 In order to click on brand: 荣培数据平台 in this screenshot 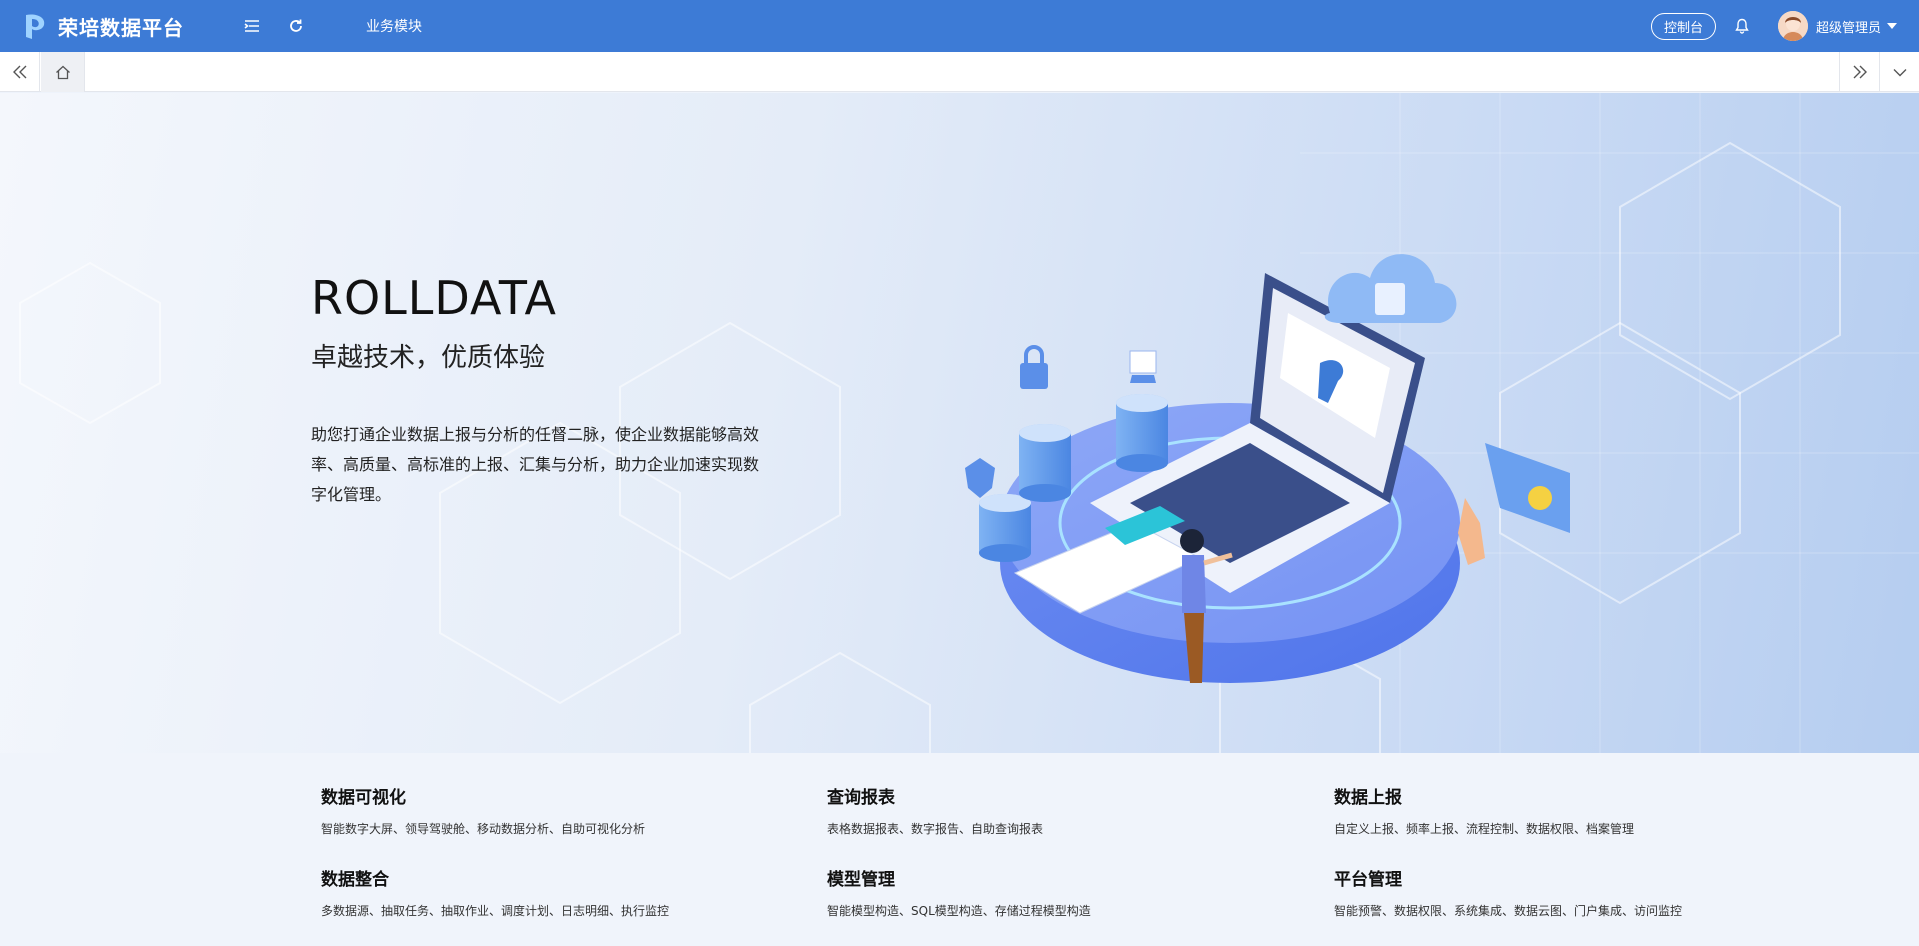, I will do `click(120, 26)`.